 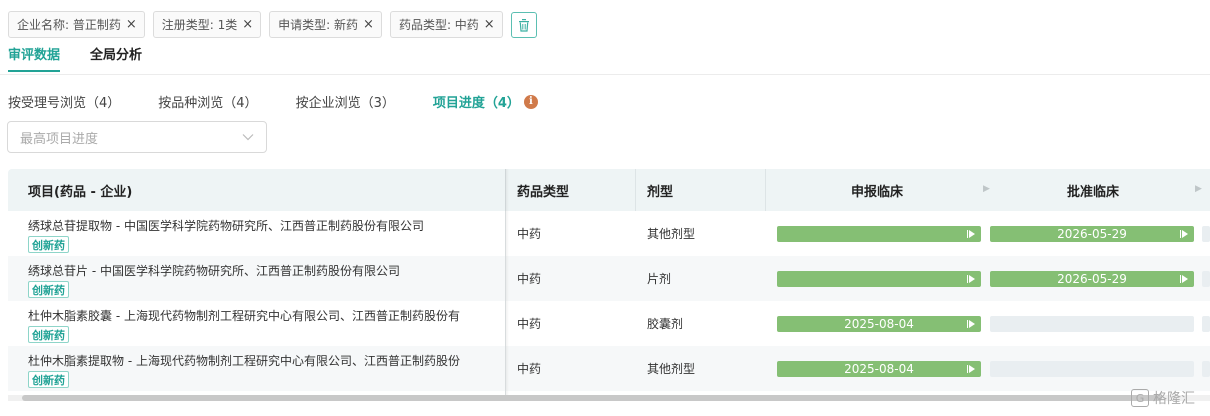 I want to click on tab-by-acceptance-number: 按受理号浏览（4）, so click(x=64, y=101).